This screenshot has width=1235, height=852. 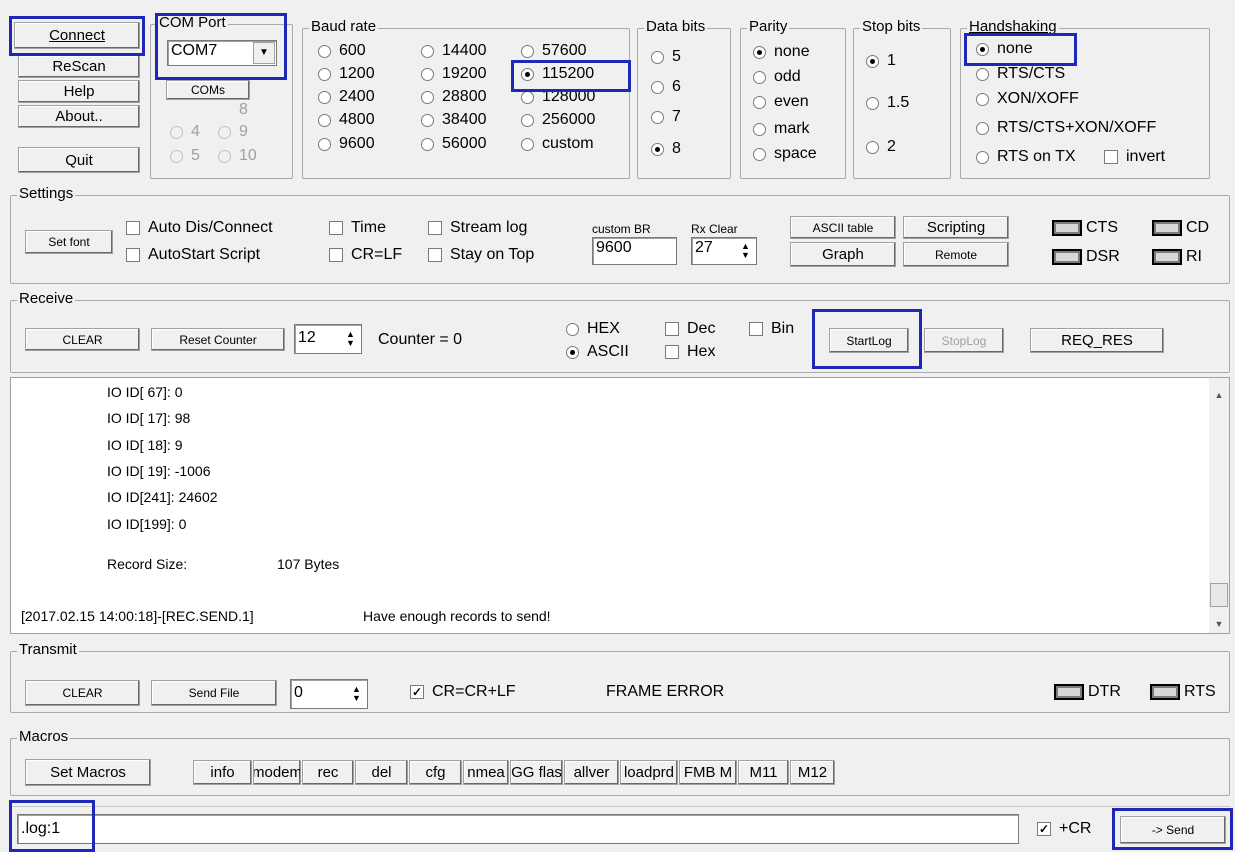 What do you see at coordinates (1004, 49) in the screenshot?
I see `handshaking-radio-0: none` at bounding box center [1004, 49].